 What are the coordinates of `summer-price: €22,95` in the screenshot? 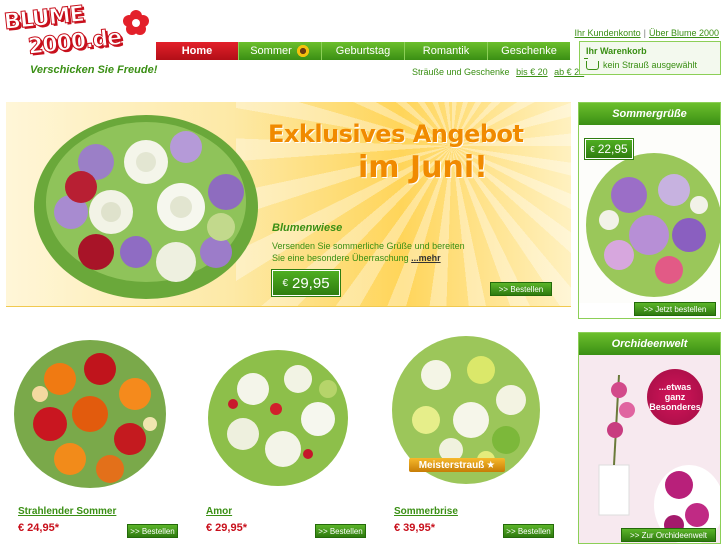 It's located at (609, 149).